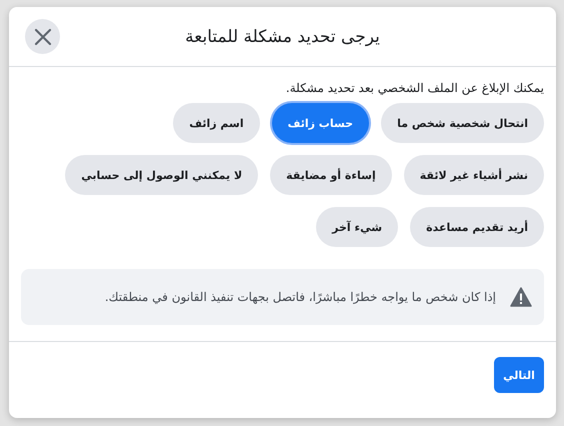 The image size is (564, 426). Describe the element at coordinates (300, 297) in the screenshot. I see `notice-text: إذا كان شخص ما يواجه خطرًا مباشرًا، فاتصل بجهات تنفيذ القانون في منطقتك.` at that location.